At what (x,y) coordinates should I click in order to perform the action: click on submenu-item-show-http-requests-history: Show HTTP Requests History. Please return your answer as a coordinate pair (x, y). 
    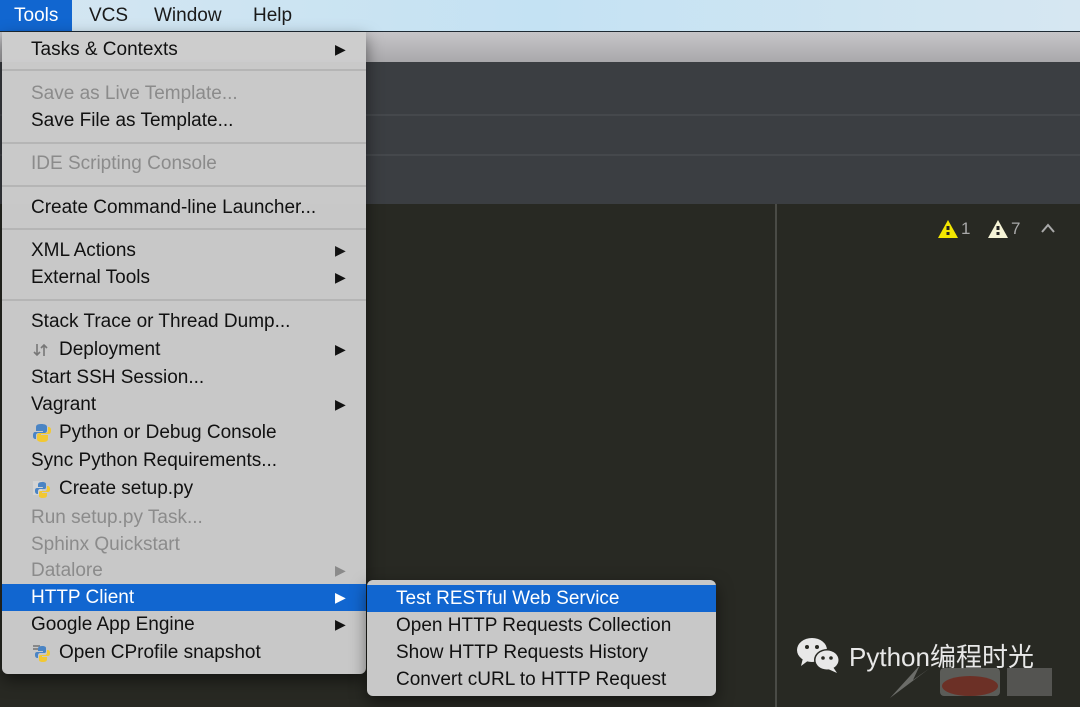
    Looking at the image, I should click on (541, 652).